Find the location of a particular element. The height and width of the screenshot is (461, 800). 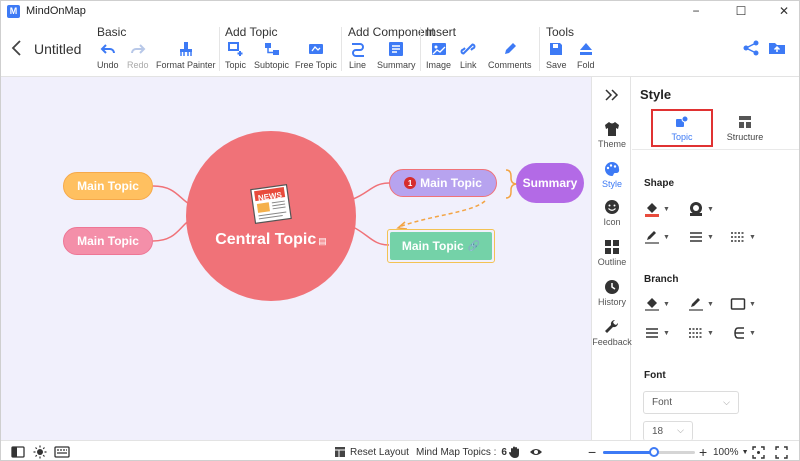

zoom-out-button: − is located at coordinates (592, 450).